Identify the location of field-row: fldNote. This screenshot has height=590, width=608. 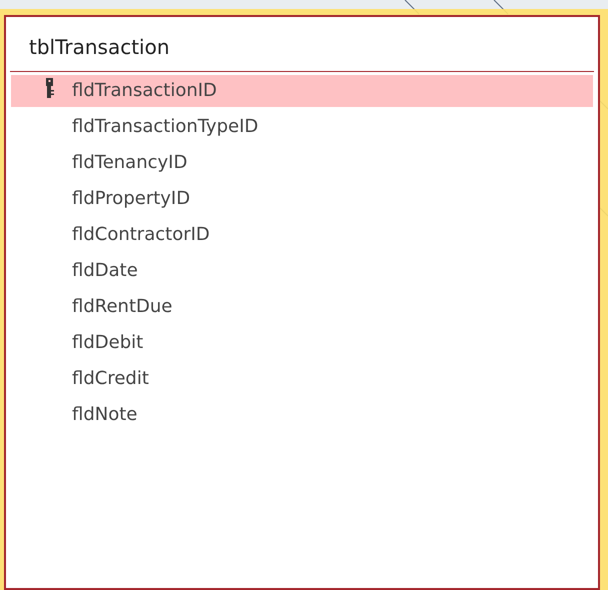
(302, 415).